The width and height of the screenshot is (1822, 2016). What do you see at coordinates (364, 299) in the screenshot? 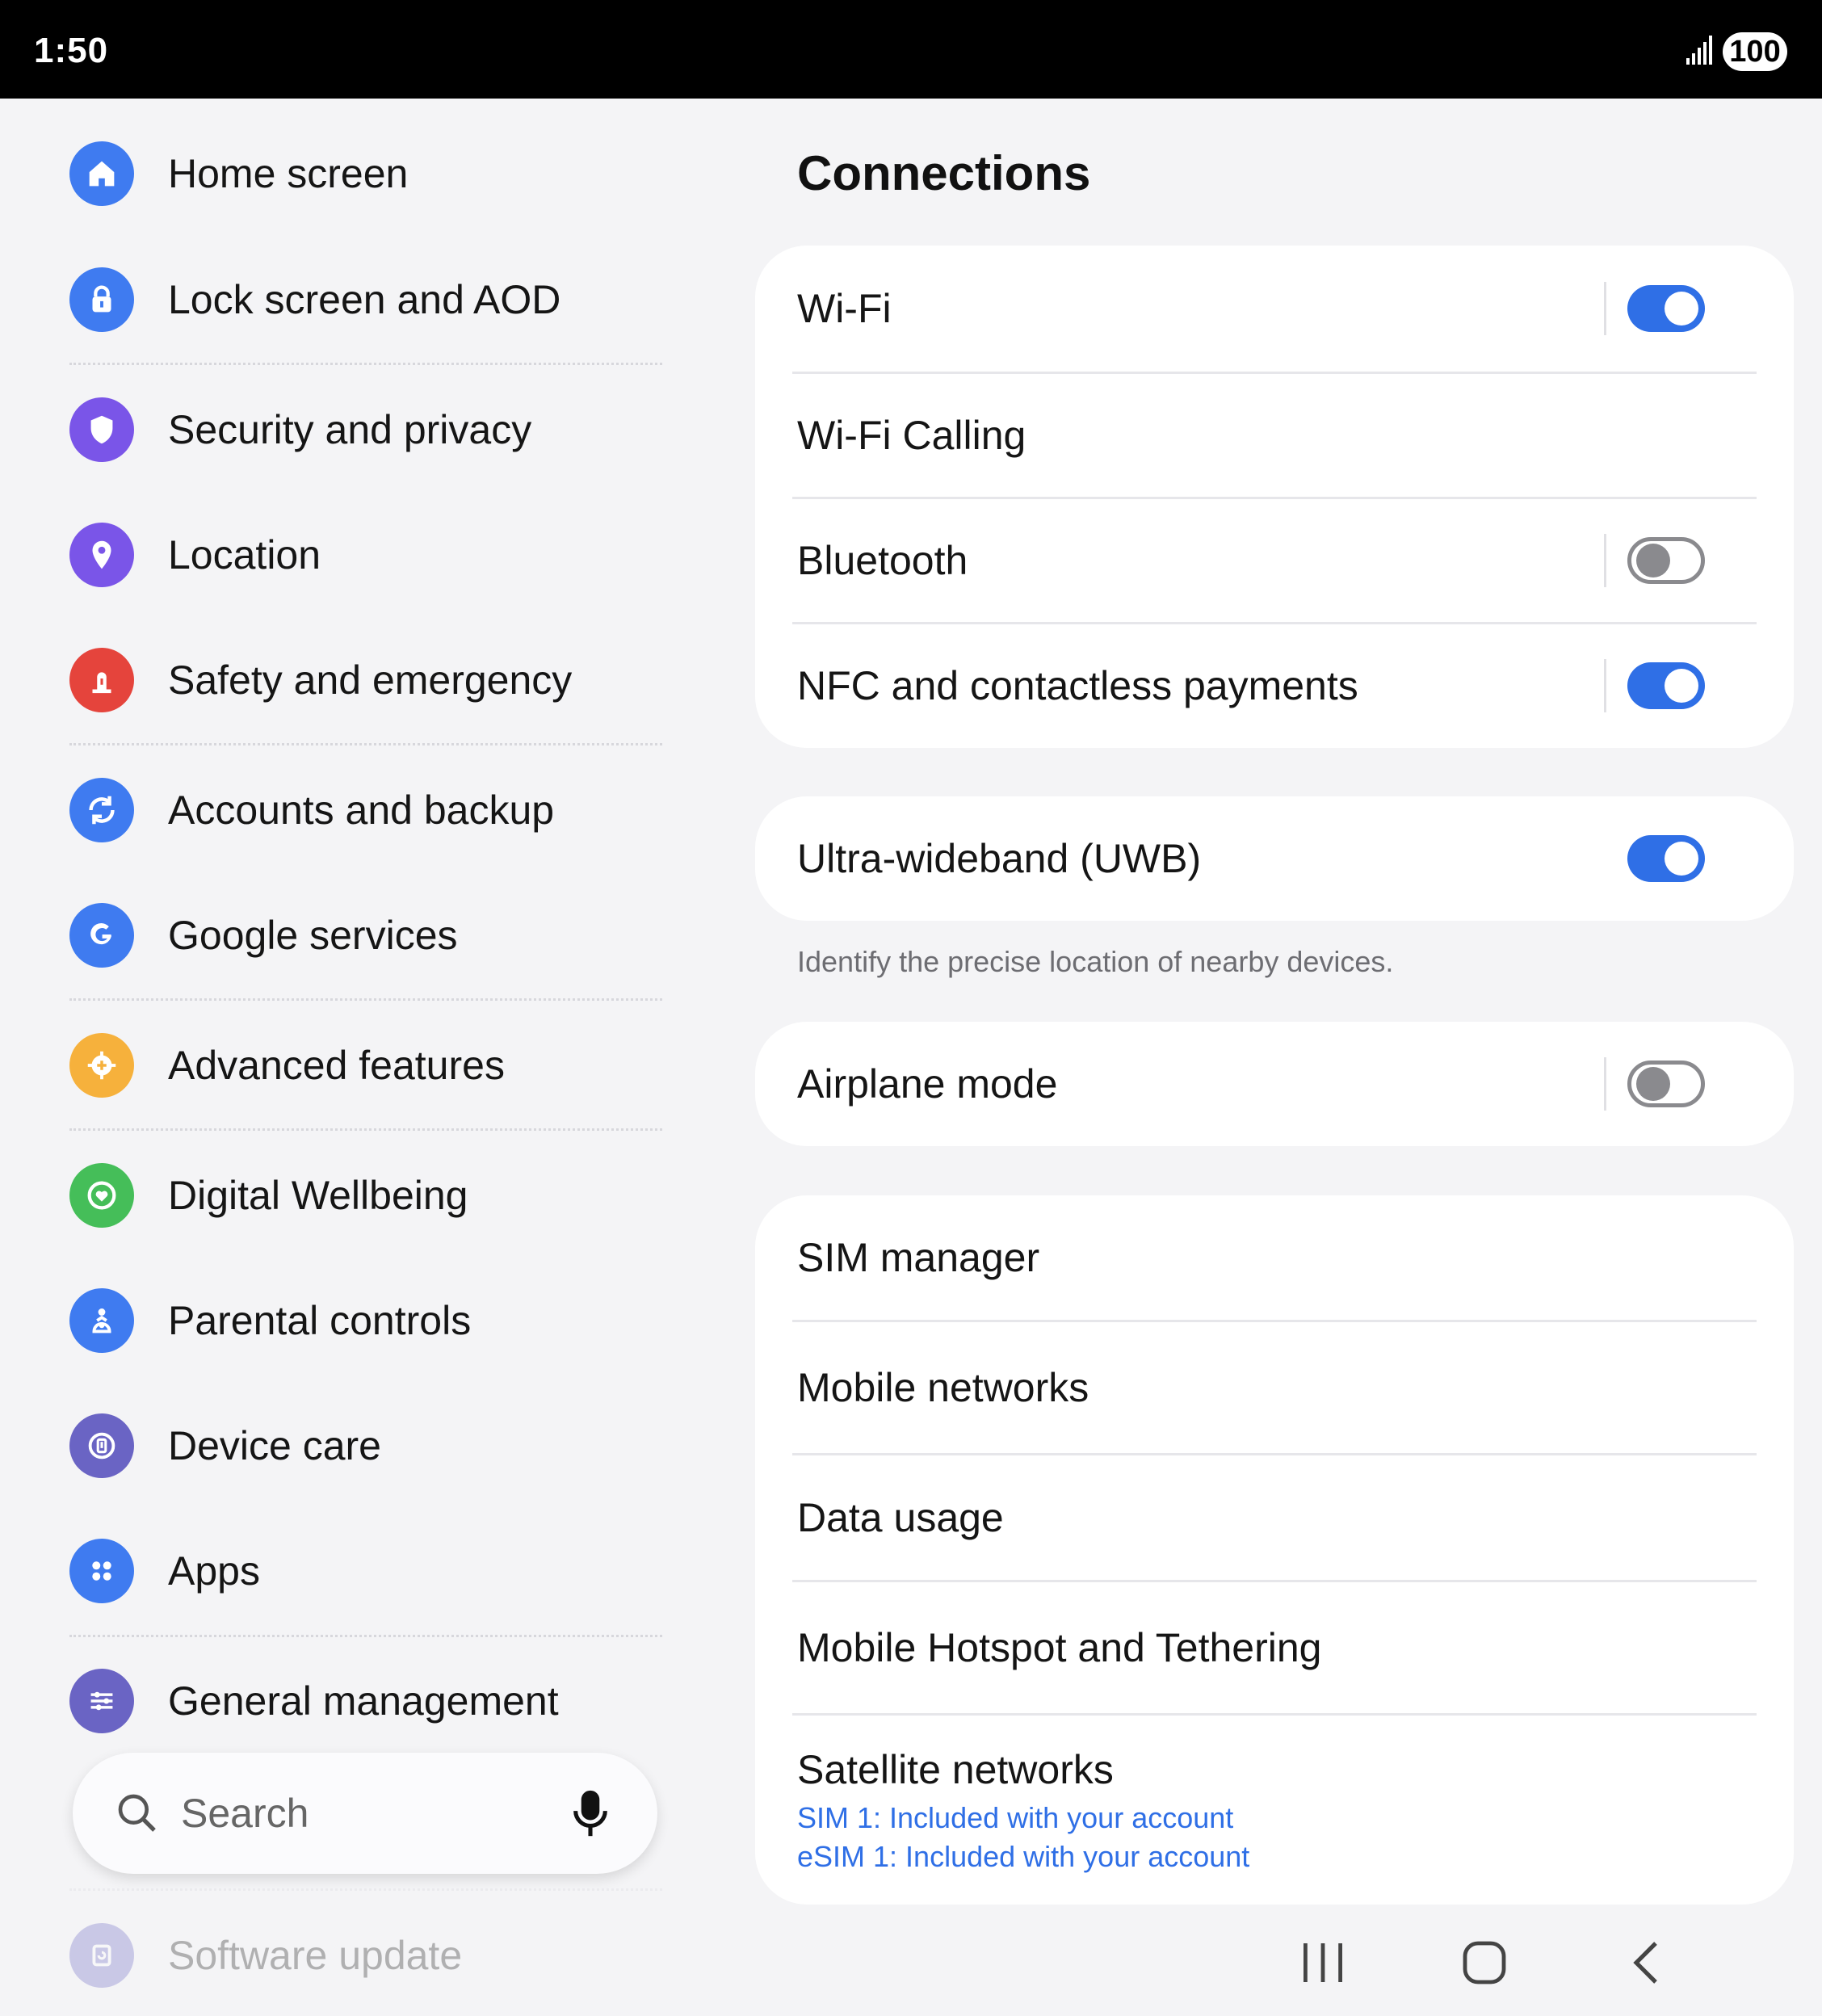
I see `sidebar-item-label: Lock screen and AOD` at bounding box center [364, 299].